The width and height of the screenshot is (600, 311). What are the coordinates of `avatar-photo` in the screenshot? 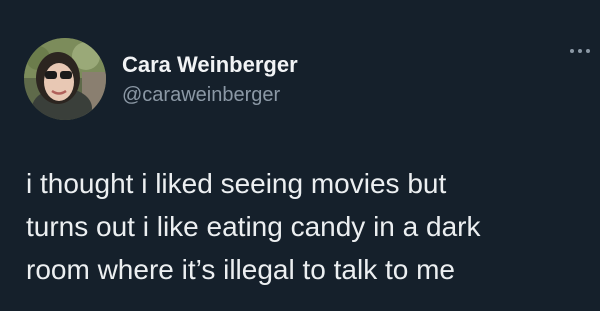 It's located at (65, 79).